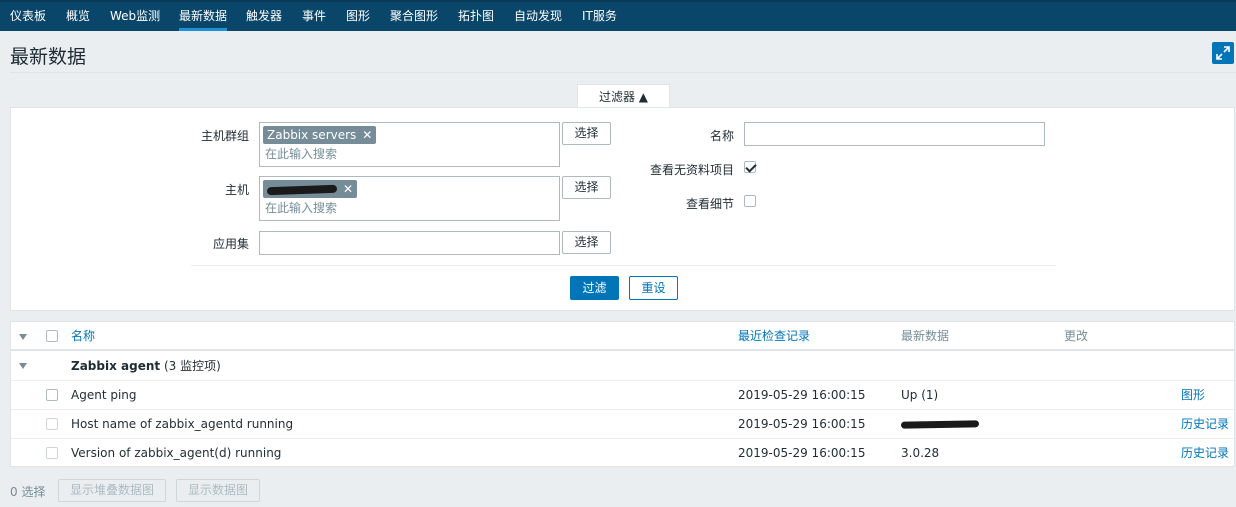 The height and width of the screenshot is (507, 1236). I want to click on applications-label: 应用集, so click(230, 244).